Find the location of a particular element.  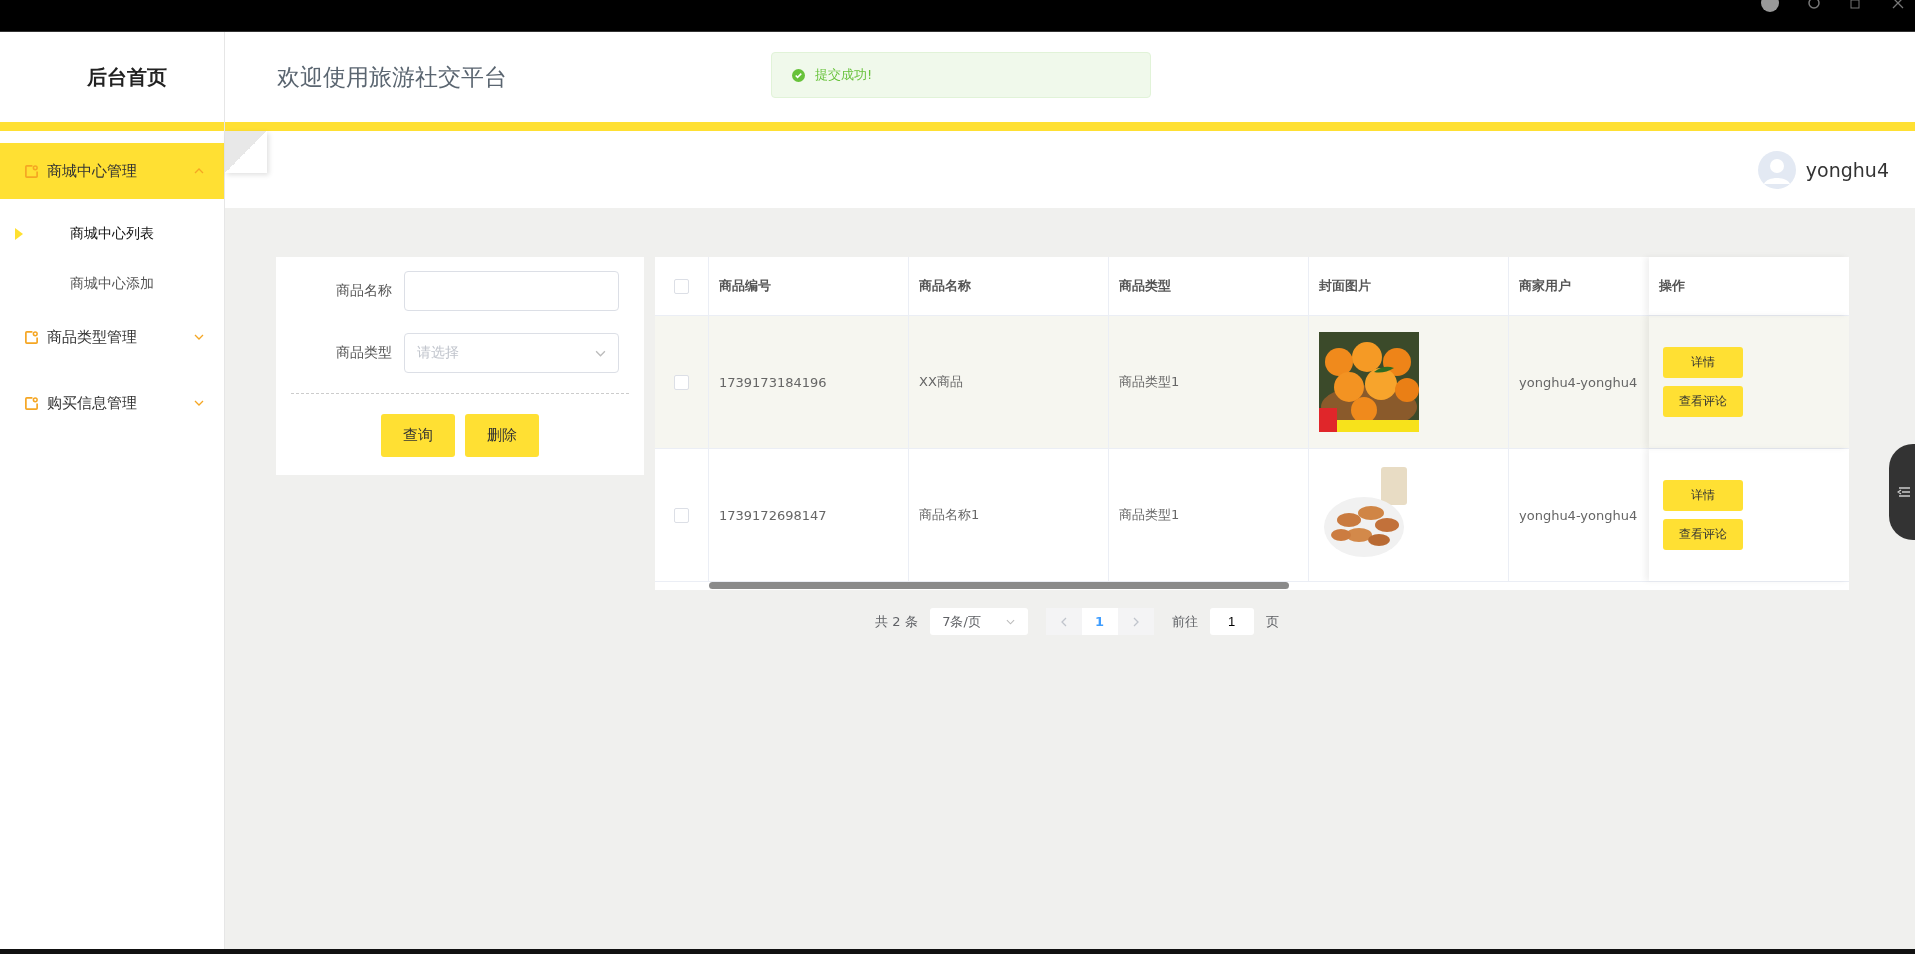

menu-item: 商城中心管理 is located at coordinates (112, 171).